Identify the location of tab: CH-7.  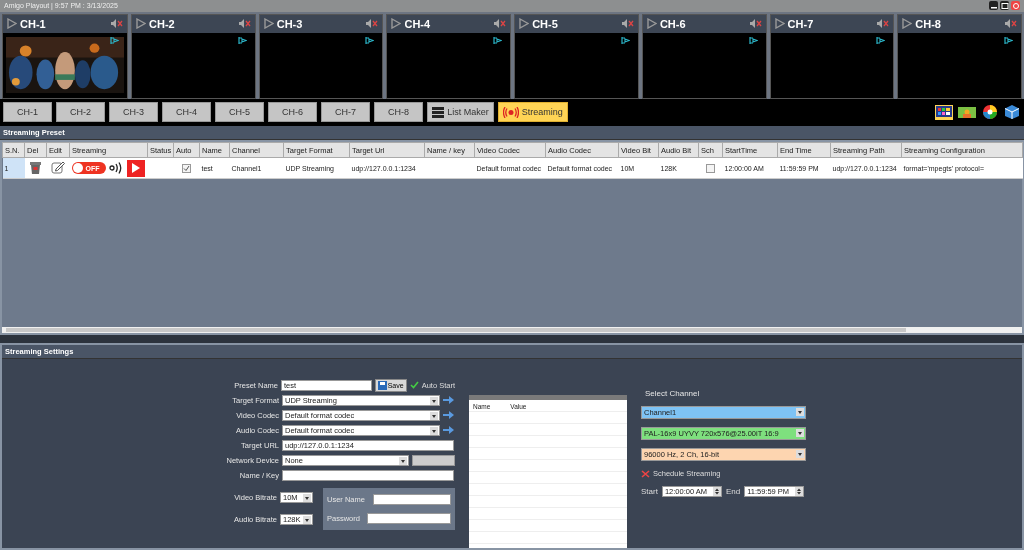
(346, 112).